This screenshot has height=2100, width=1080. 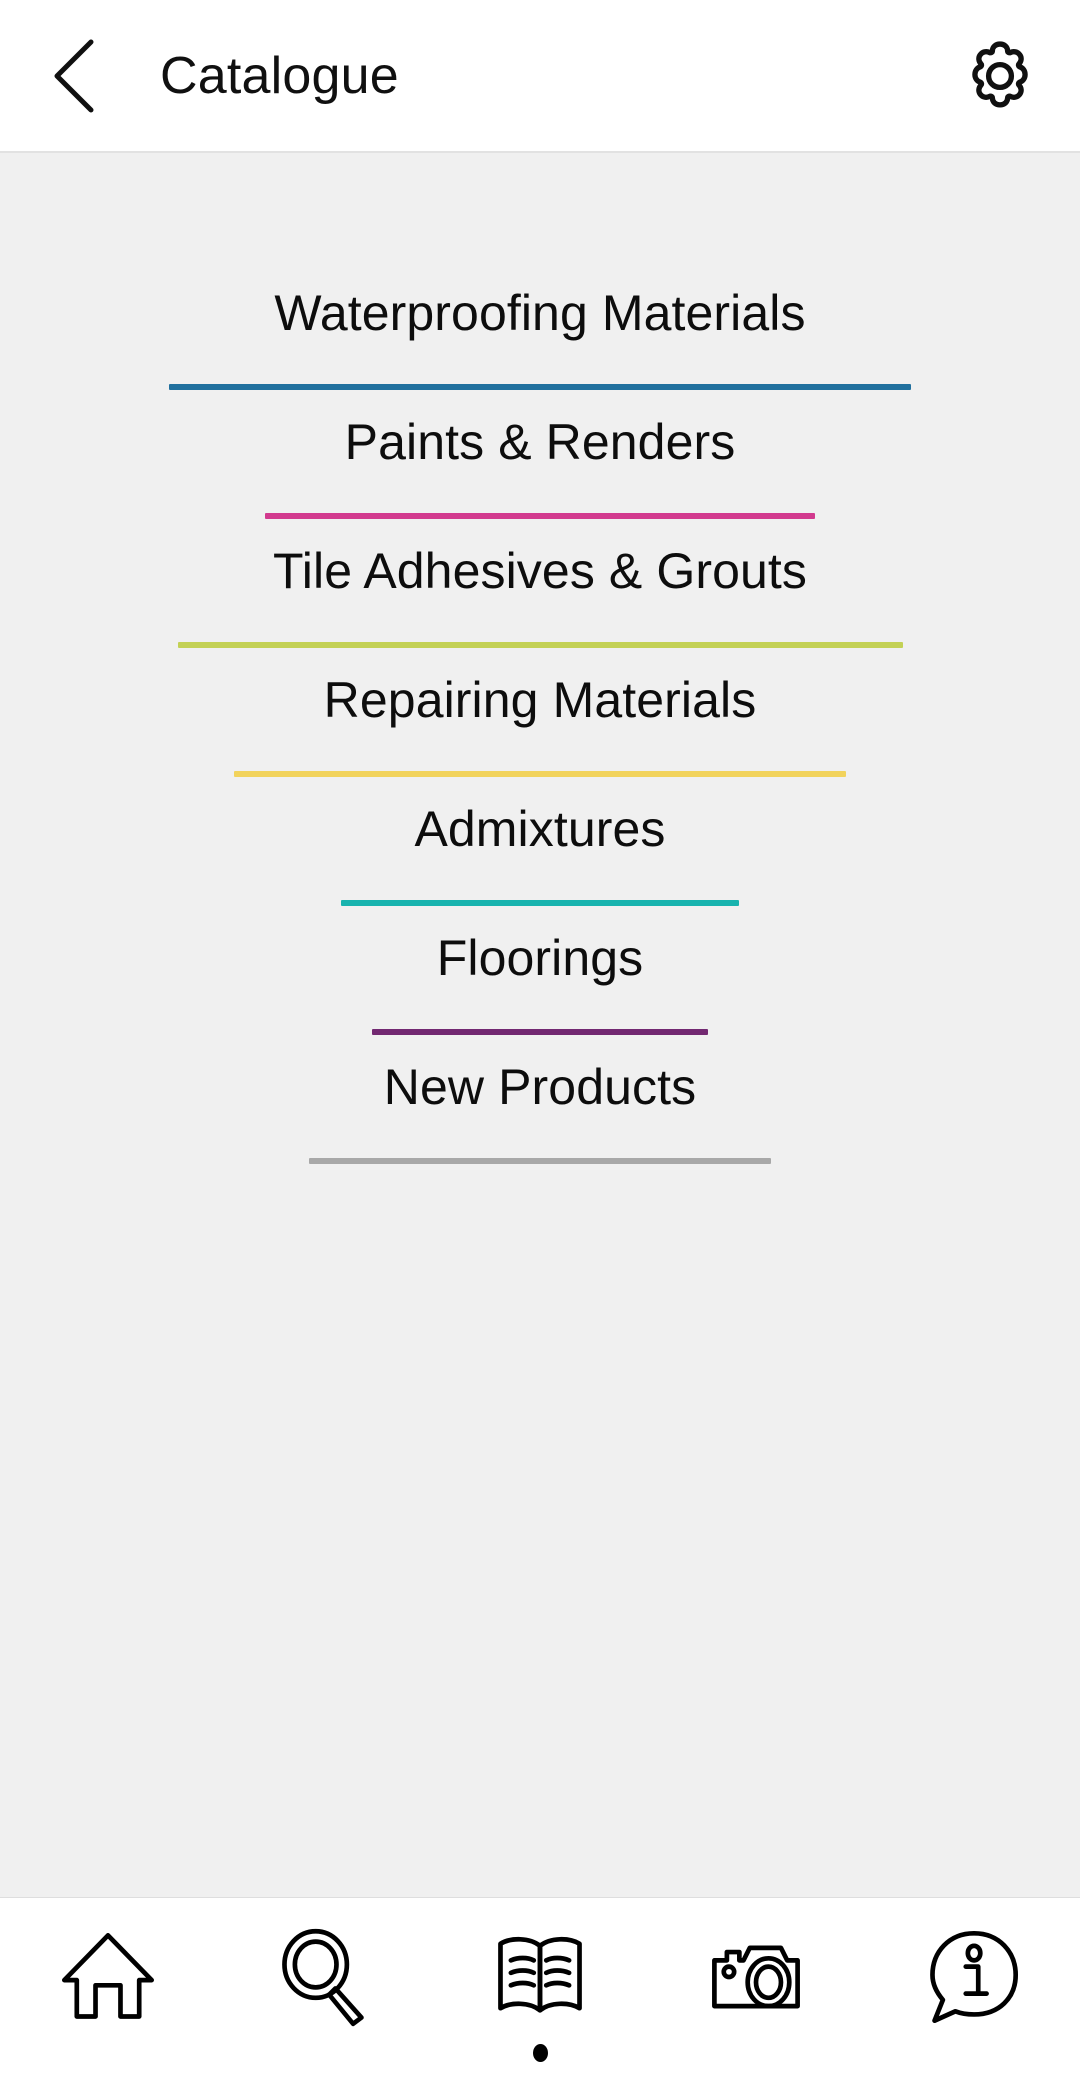 I want to click on category-label: Repairing Materials, so click(x=540, y=700).